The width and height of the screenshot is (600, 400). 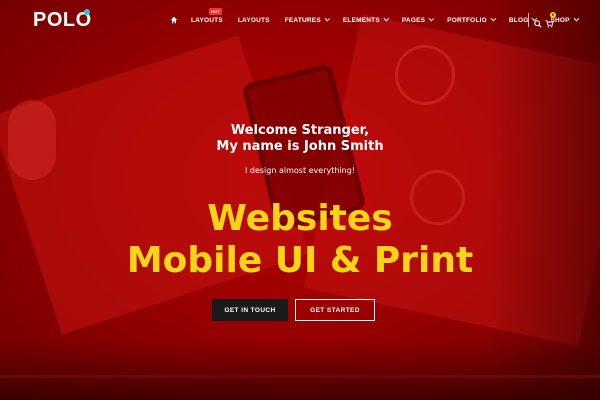 I want to click on hero-tagline: I design almost everything!, so click(x=300, y=170).